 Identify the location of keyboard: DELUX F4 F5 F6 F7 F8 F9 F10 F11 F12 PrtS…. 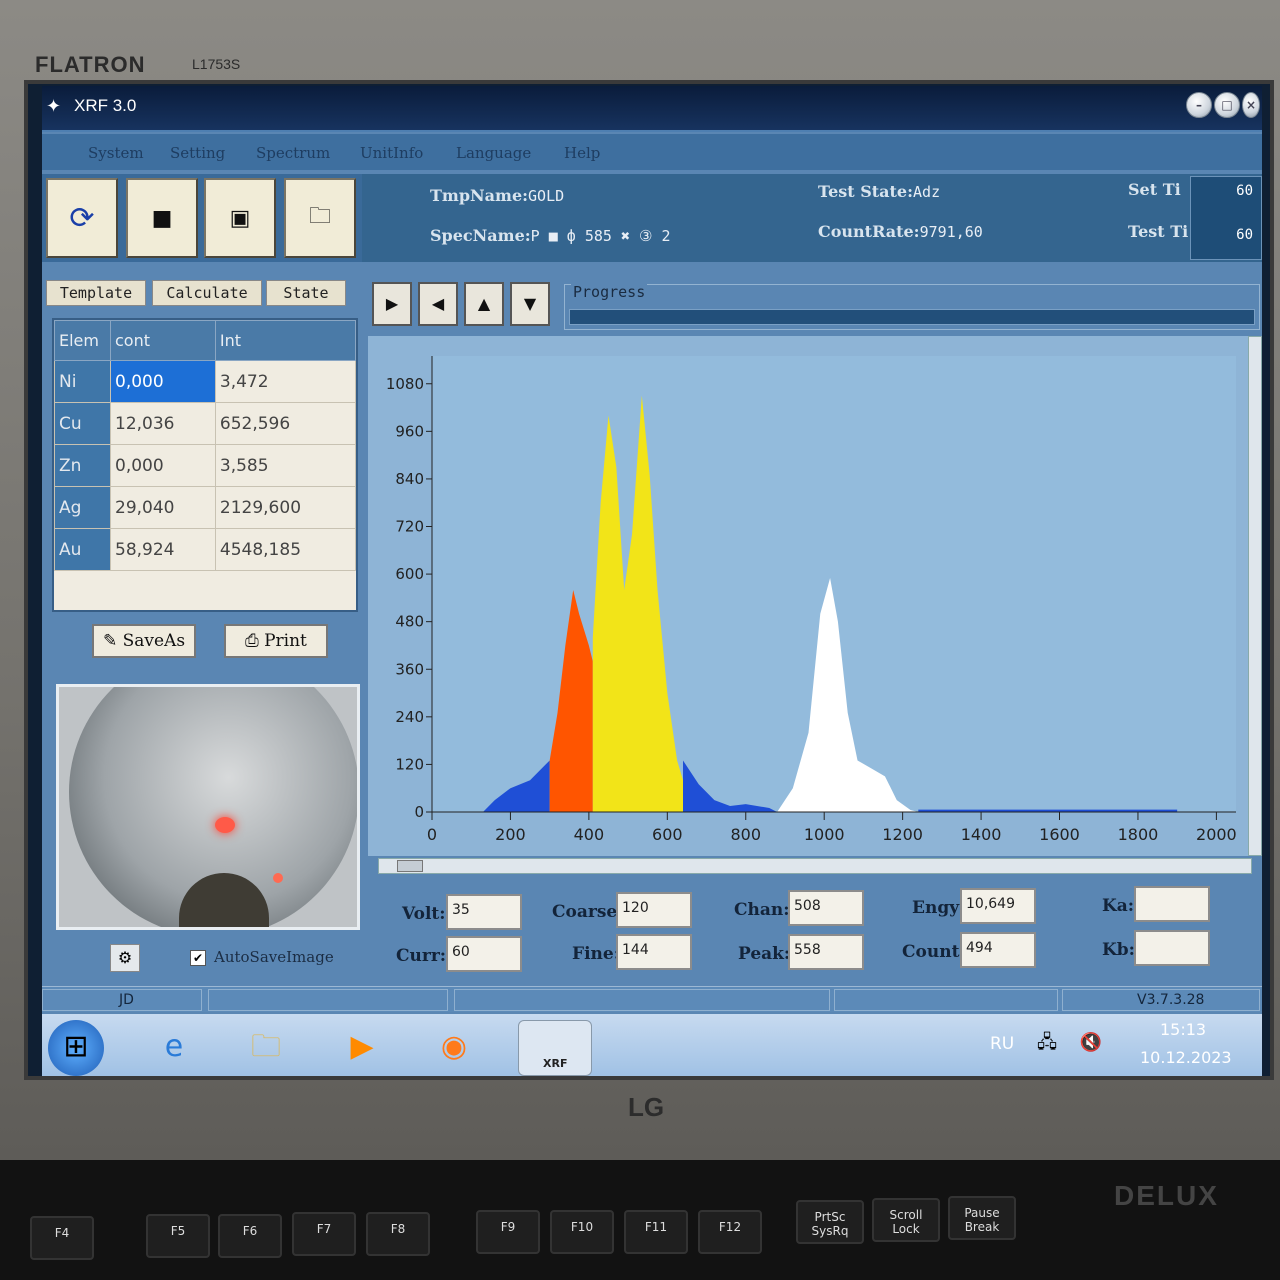
(640, 1220).